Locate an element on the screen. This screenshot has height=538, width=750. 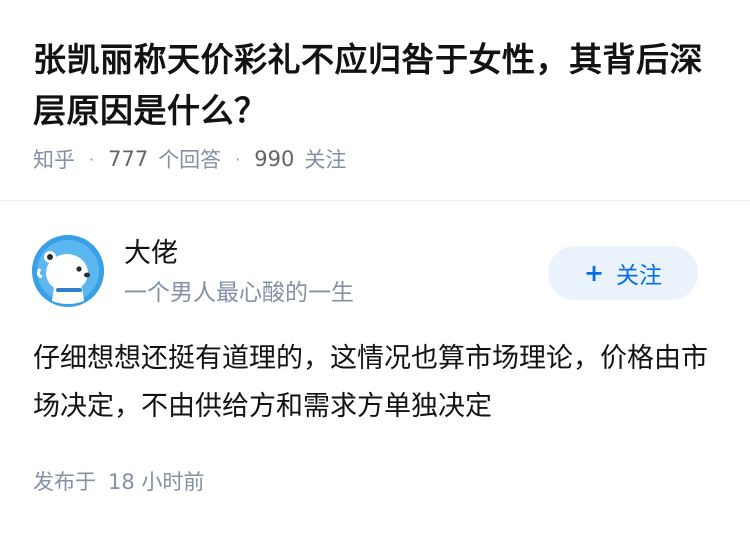
follow-button-label: 关注 is located at coordinates (639, 276).